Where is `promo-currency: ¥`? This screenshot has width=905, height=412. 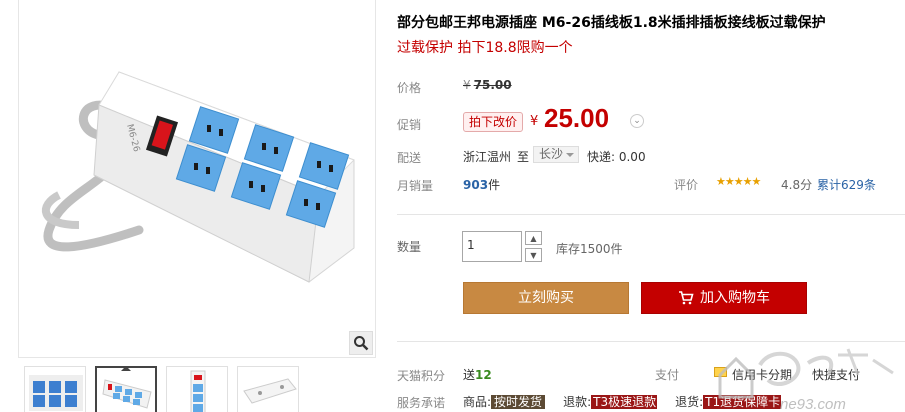 promo-currency: ¥ is located at coordinates (534, 121).